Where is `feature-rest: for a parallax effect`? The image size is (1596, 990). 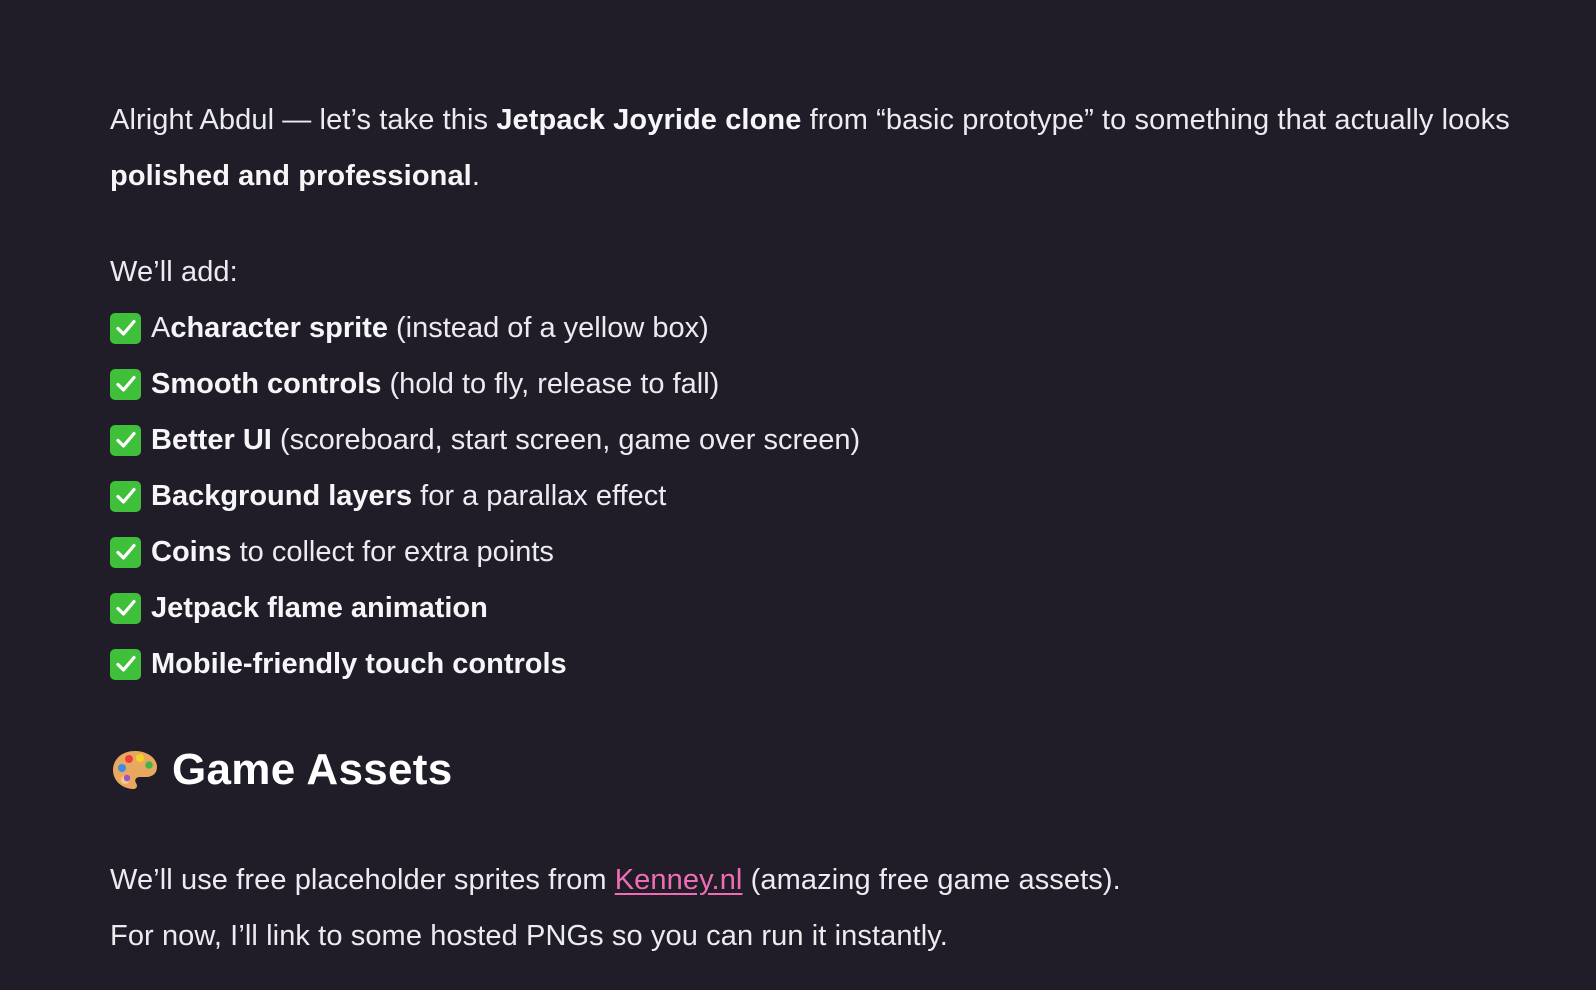
feature-rest: for a parallax effect is located at coordinates (539, 496).